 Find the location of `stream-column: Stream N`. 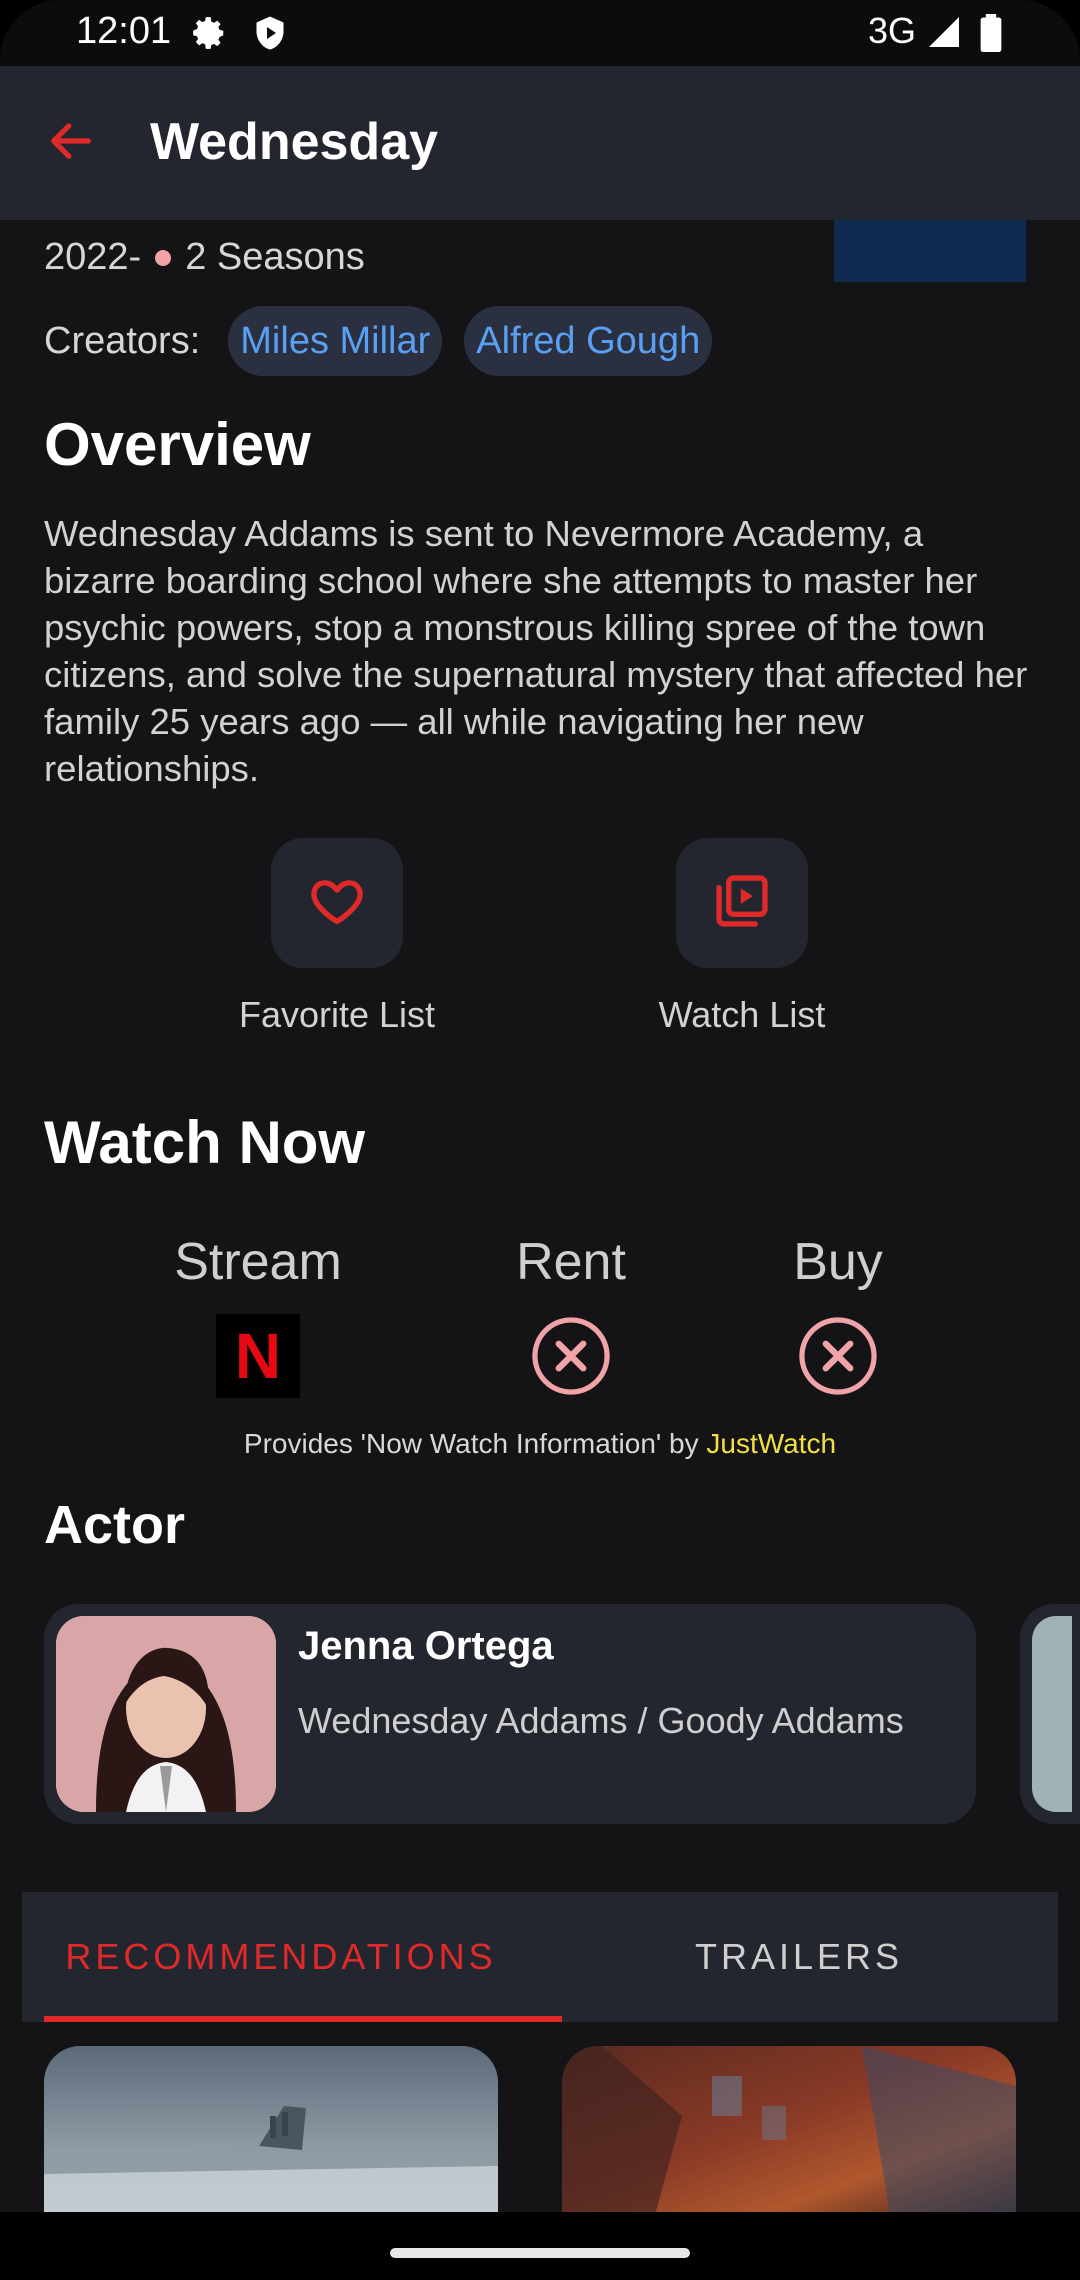

stream-column: Stream N is located at coordinates (258, 1315).